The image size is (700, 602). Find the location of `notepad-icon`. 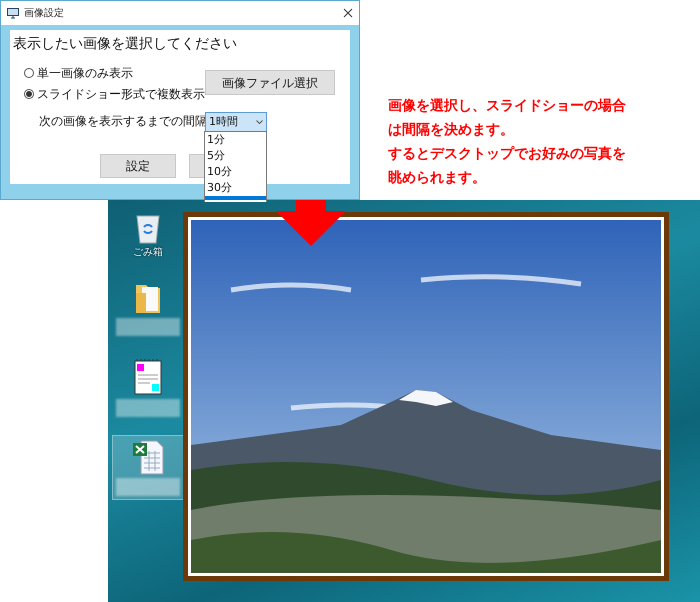

notepad-icon is located at coordinates (148, 377).